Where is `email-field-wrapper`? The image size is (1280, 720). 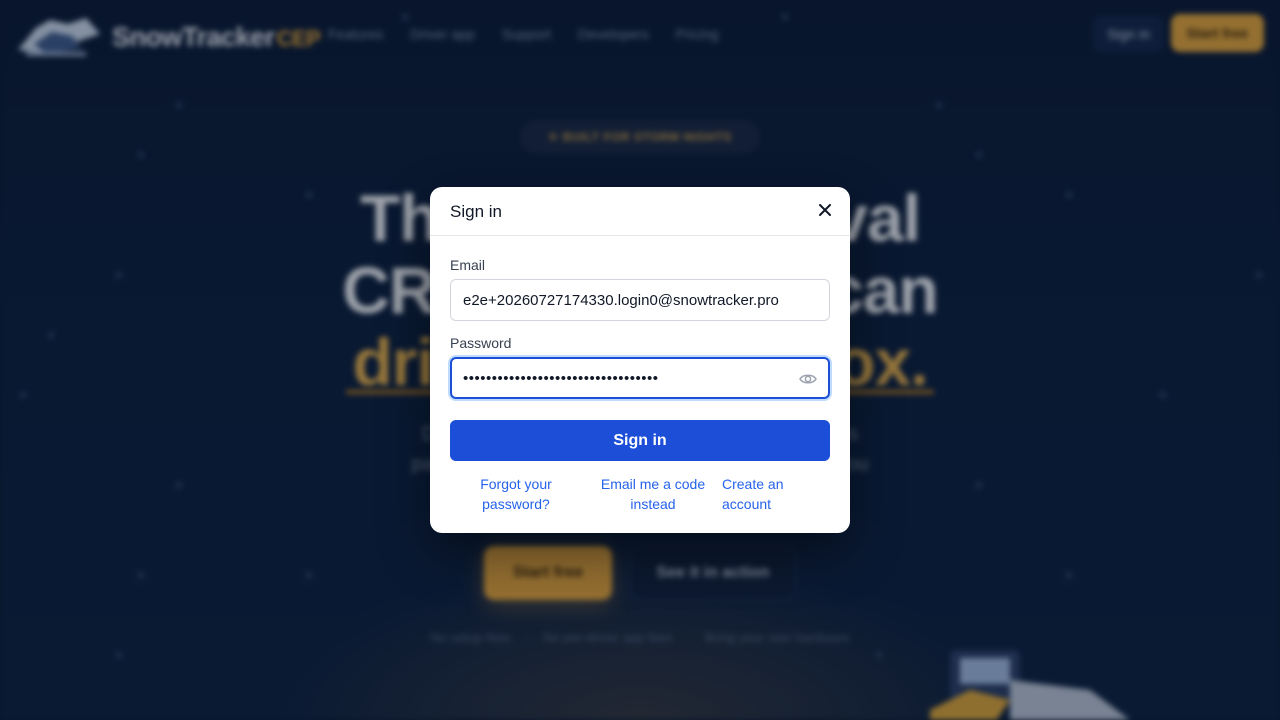
email-field-wrapper is located at coordinates (640, 300).